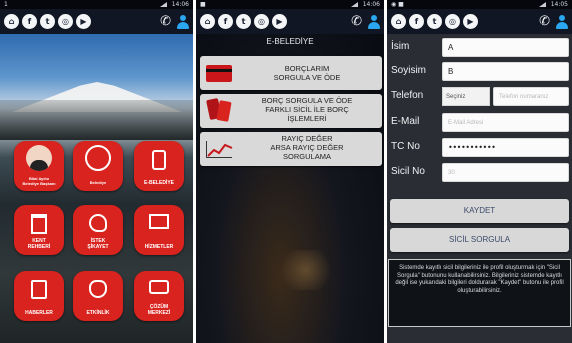 The height and width of the screenshot is (343, 572). I want to click on head-gear-icon, so click(98, 223).